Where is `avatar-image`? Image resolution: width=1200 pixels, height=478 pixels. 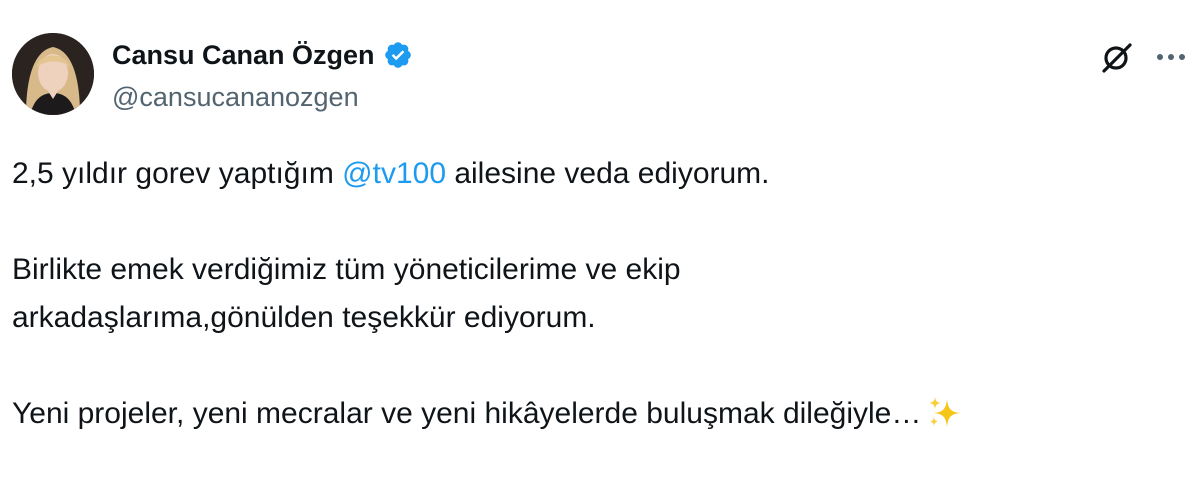 avatar-image is located at coordinates (53, 74).